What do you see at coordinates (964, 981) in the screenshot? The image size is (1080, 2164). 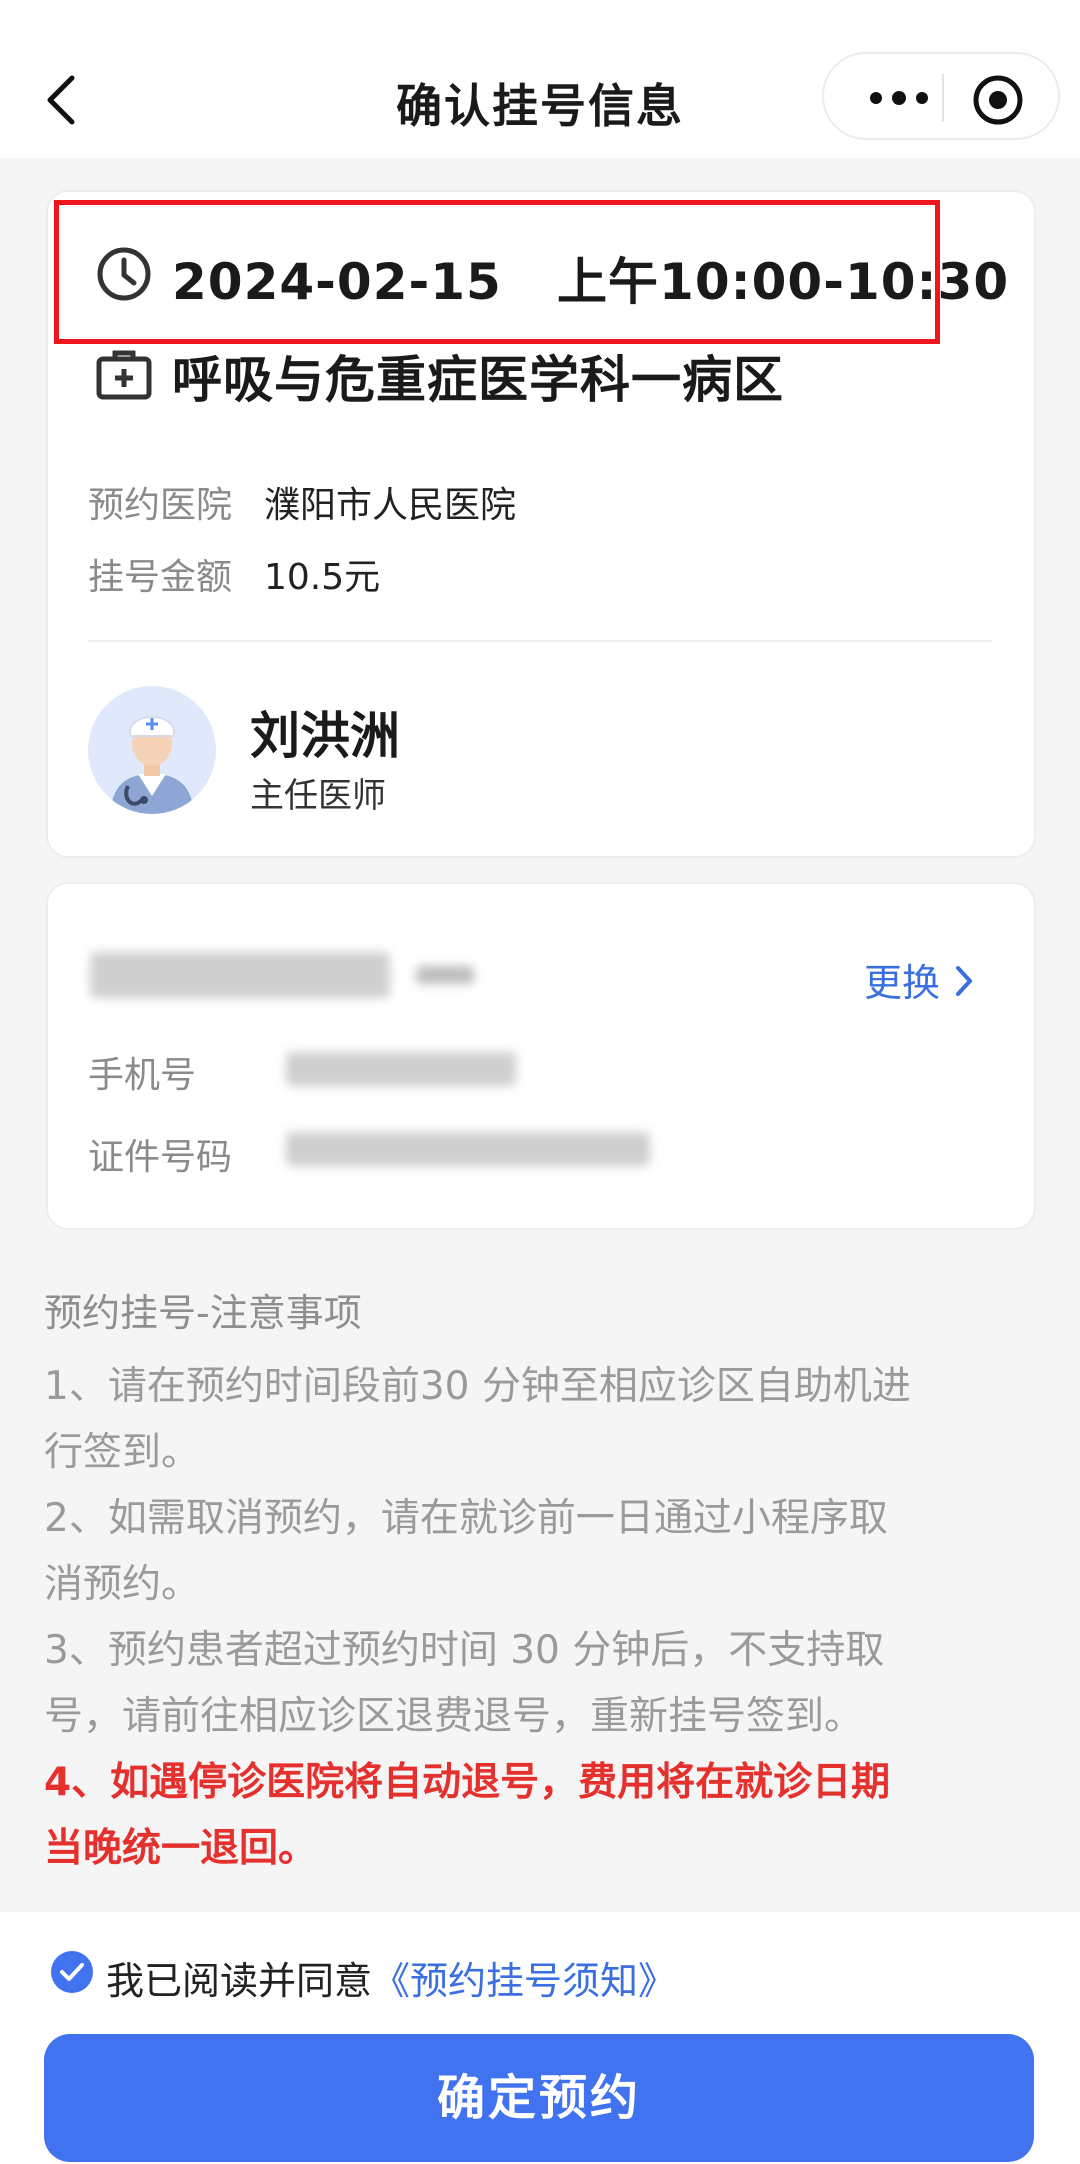 I see `chevron-right-icon` at bounding box center [964, 981].